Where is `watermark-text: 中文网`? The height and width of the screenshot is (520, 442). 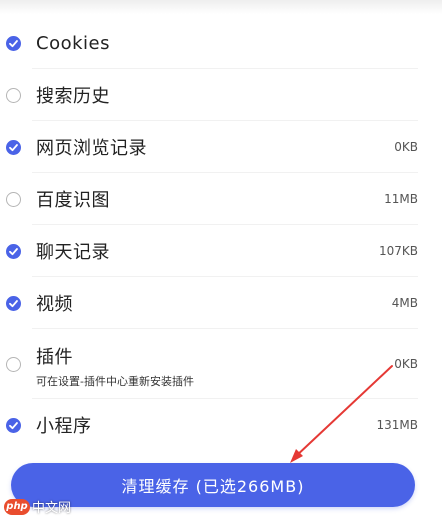 watermark-text: 中文网 is located at coordinates (52, 508).